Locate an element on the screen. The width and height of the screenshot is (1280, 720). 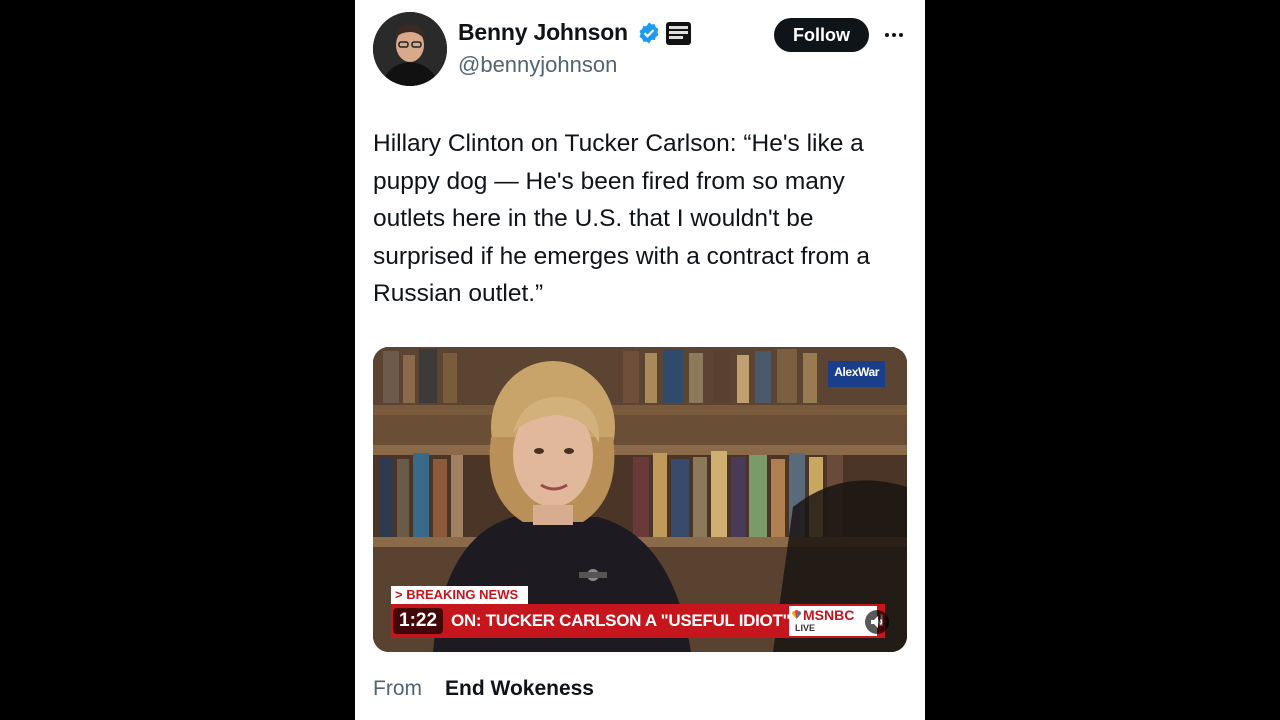
source-account-link: End Wokeness is located at coordinates (519, 689).